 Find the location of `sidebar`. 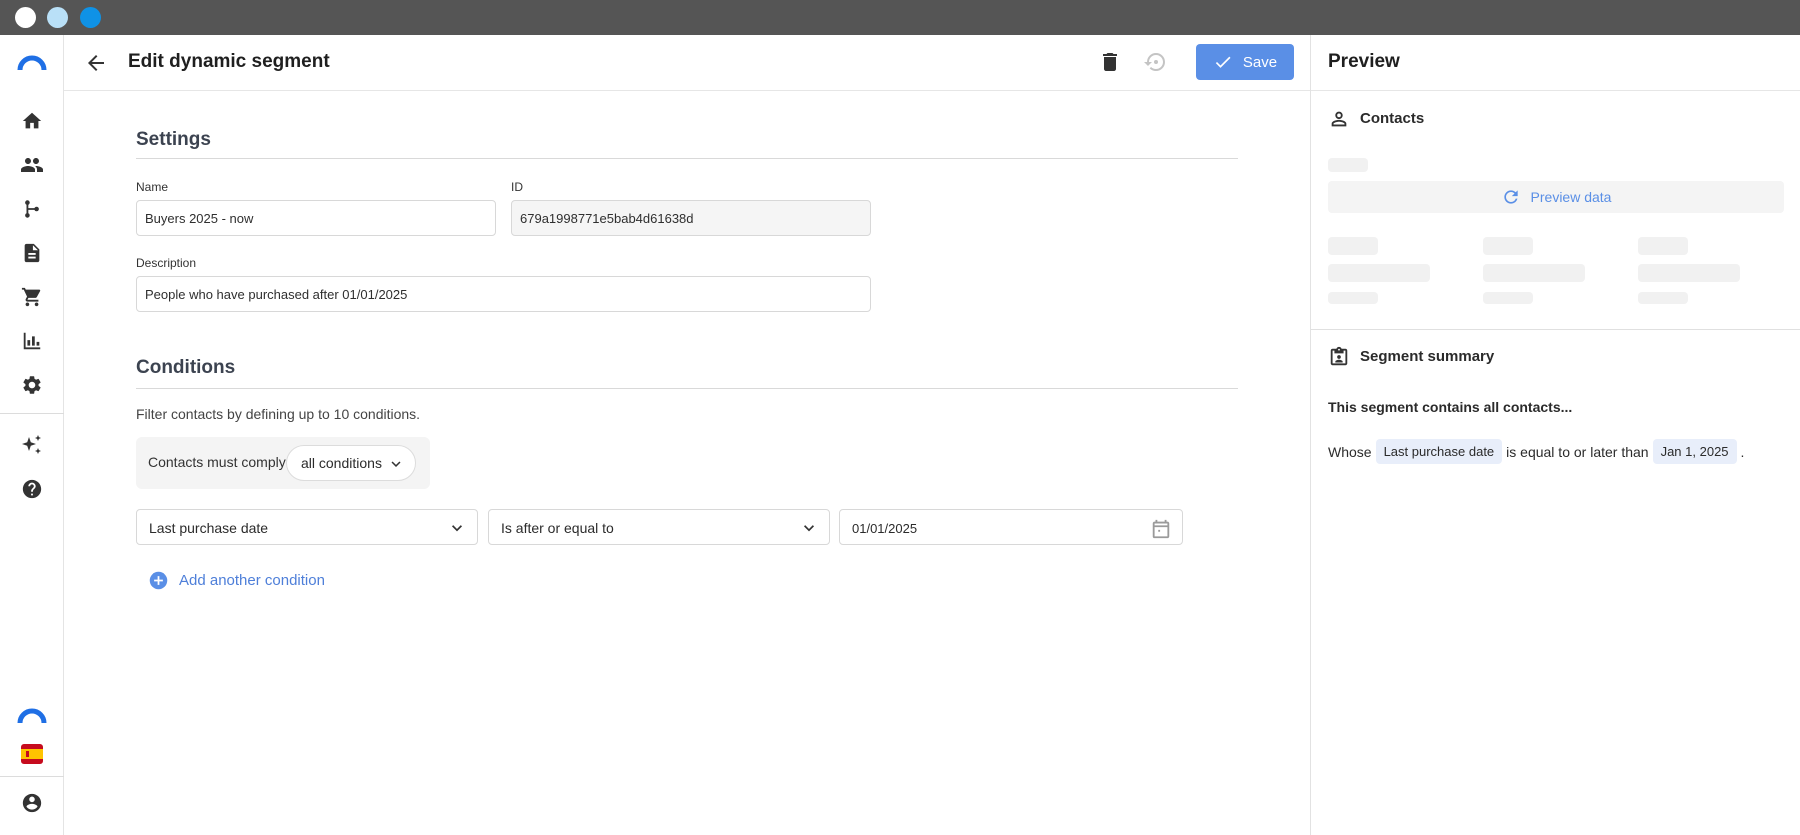

sidebar is located at coordinates (32, 435).